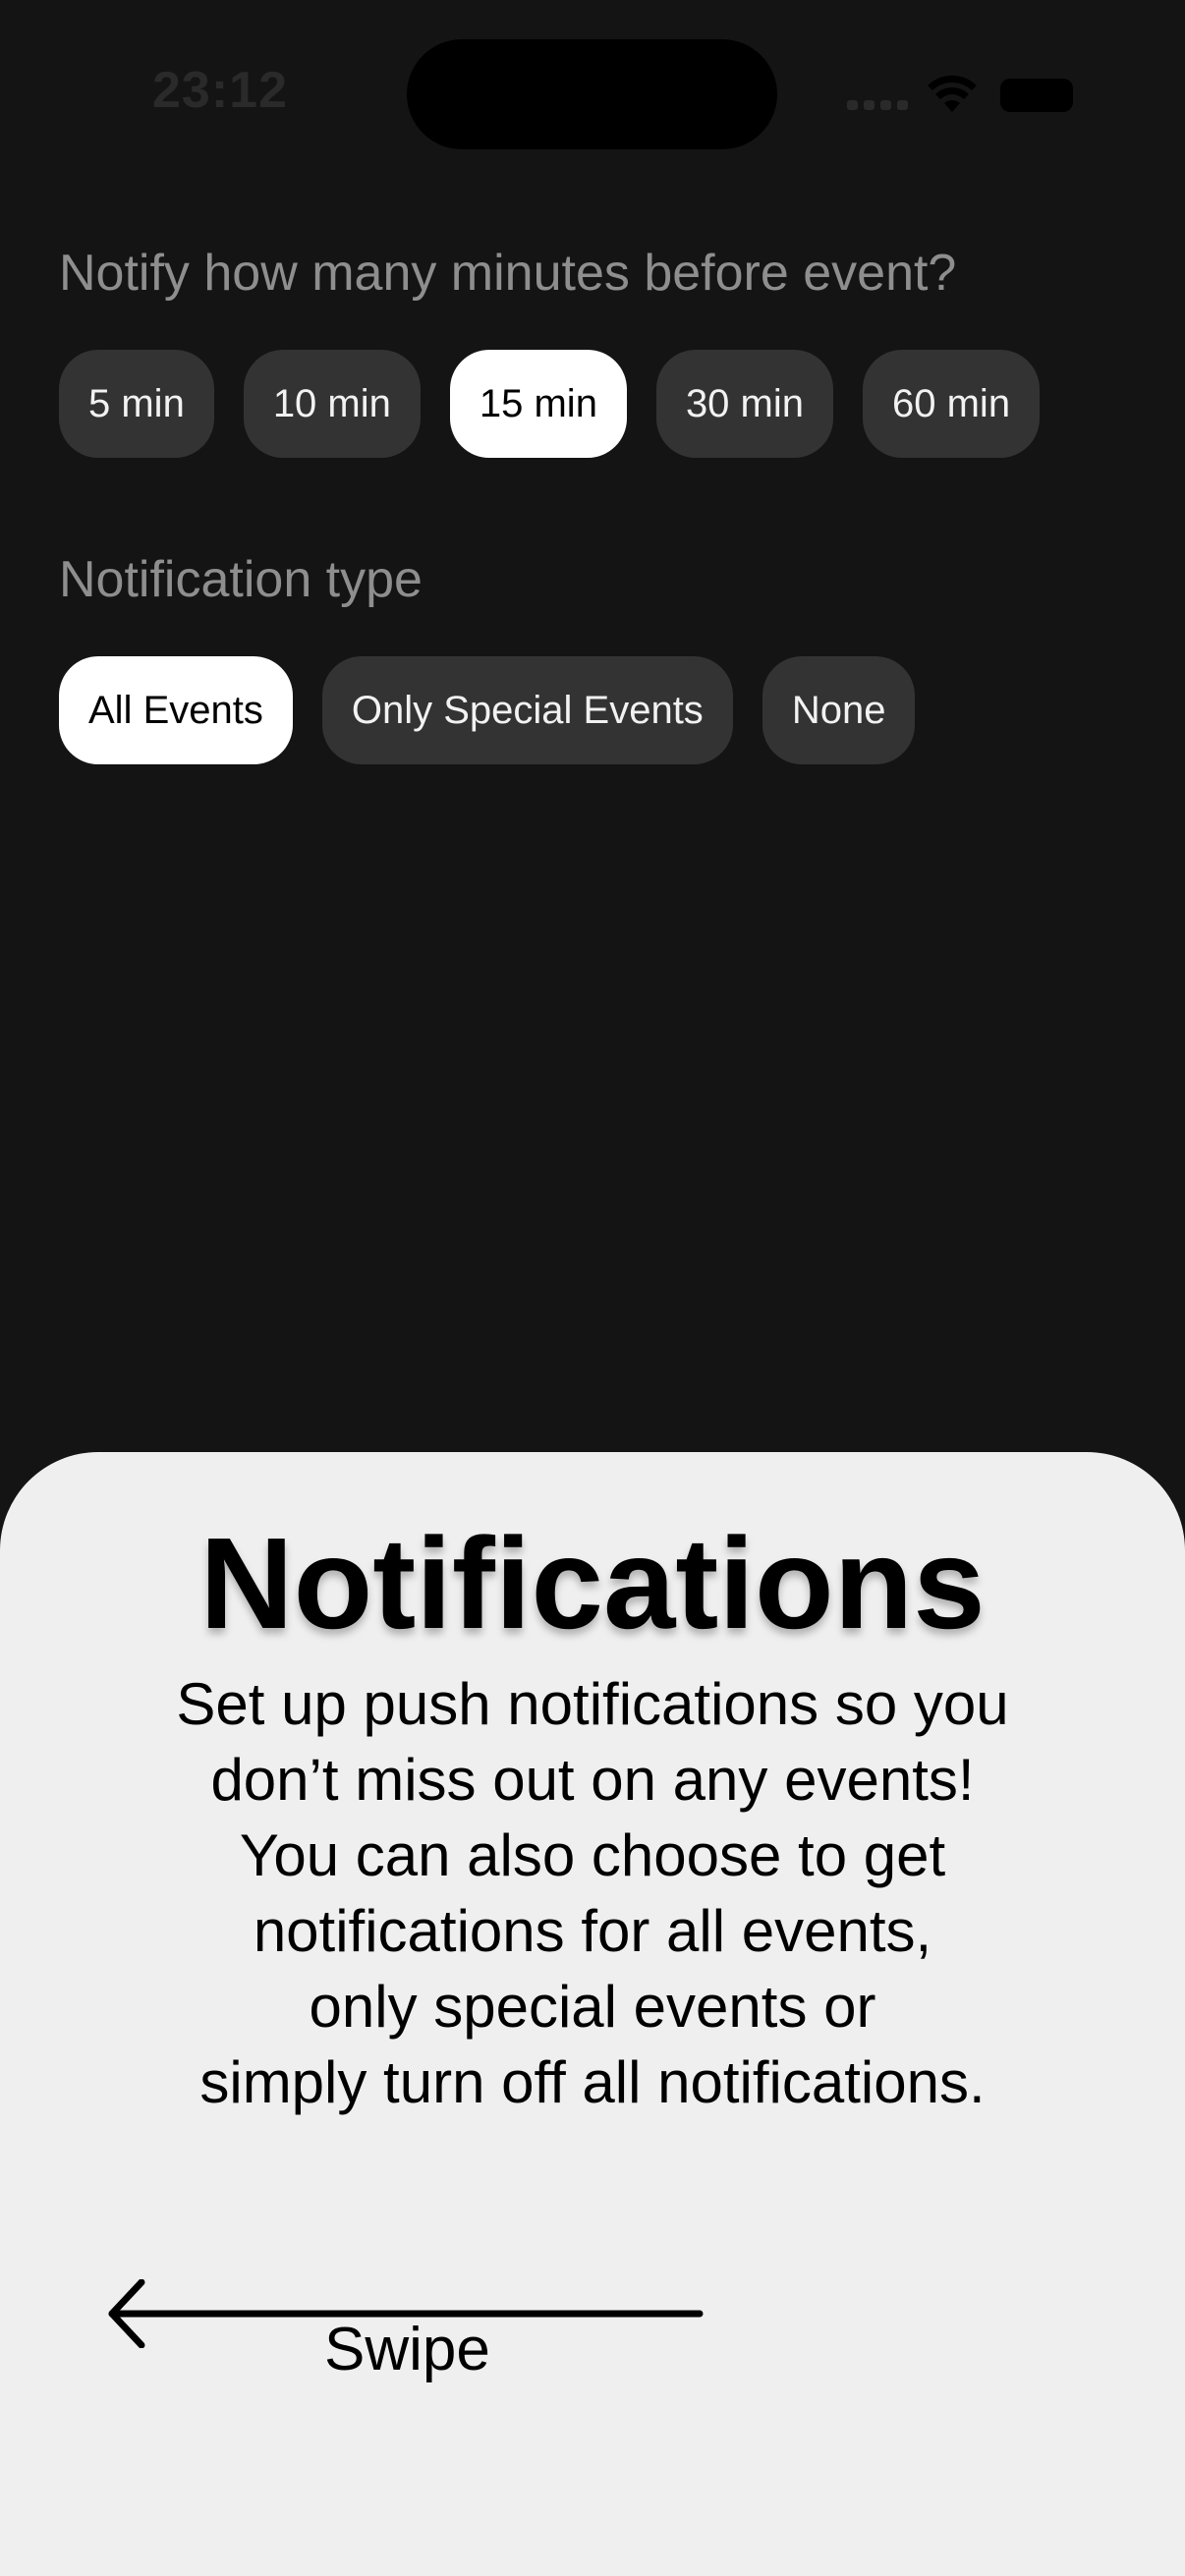 The height and width of the screenshot is (2576, 1185). What do you see at coordinates (241, 579) in the screenshot?
I see `type-section-label: Notification type` at bounding box center [241, 579].